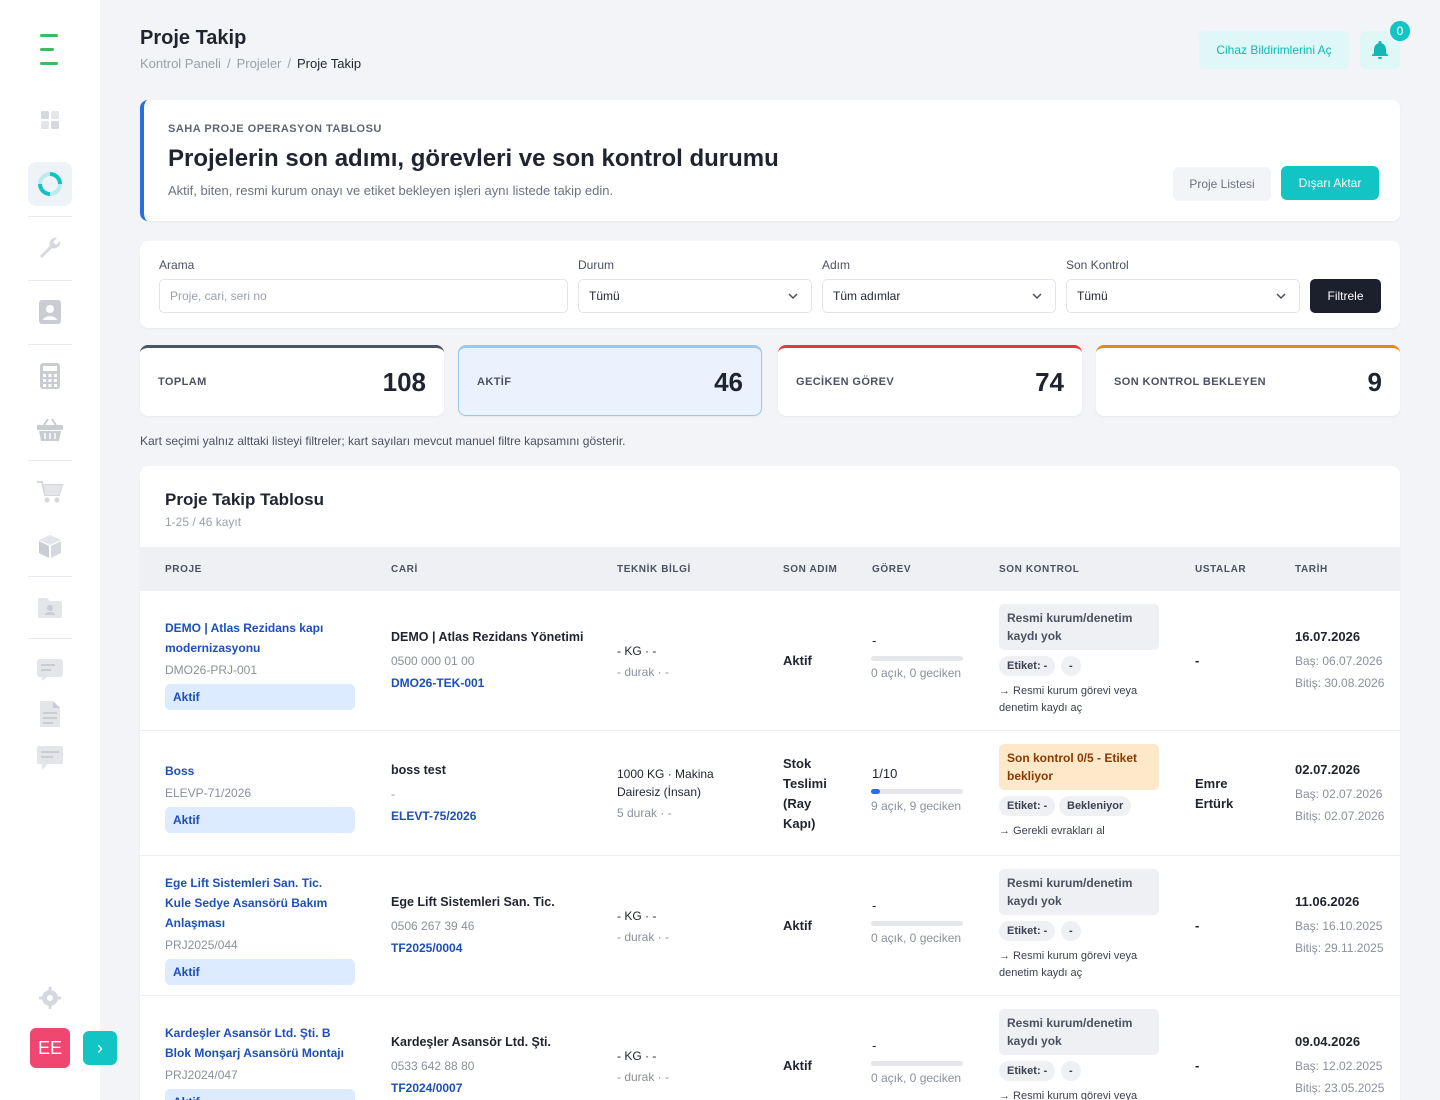 This screenshot has width=1440, height=1100. Describe the element at coordinates (50, 670) in the screenshot. I see `message-icon` at that location.